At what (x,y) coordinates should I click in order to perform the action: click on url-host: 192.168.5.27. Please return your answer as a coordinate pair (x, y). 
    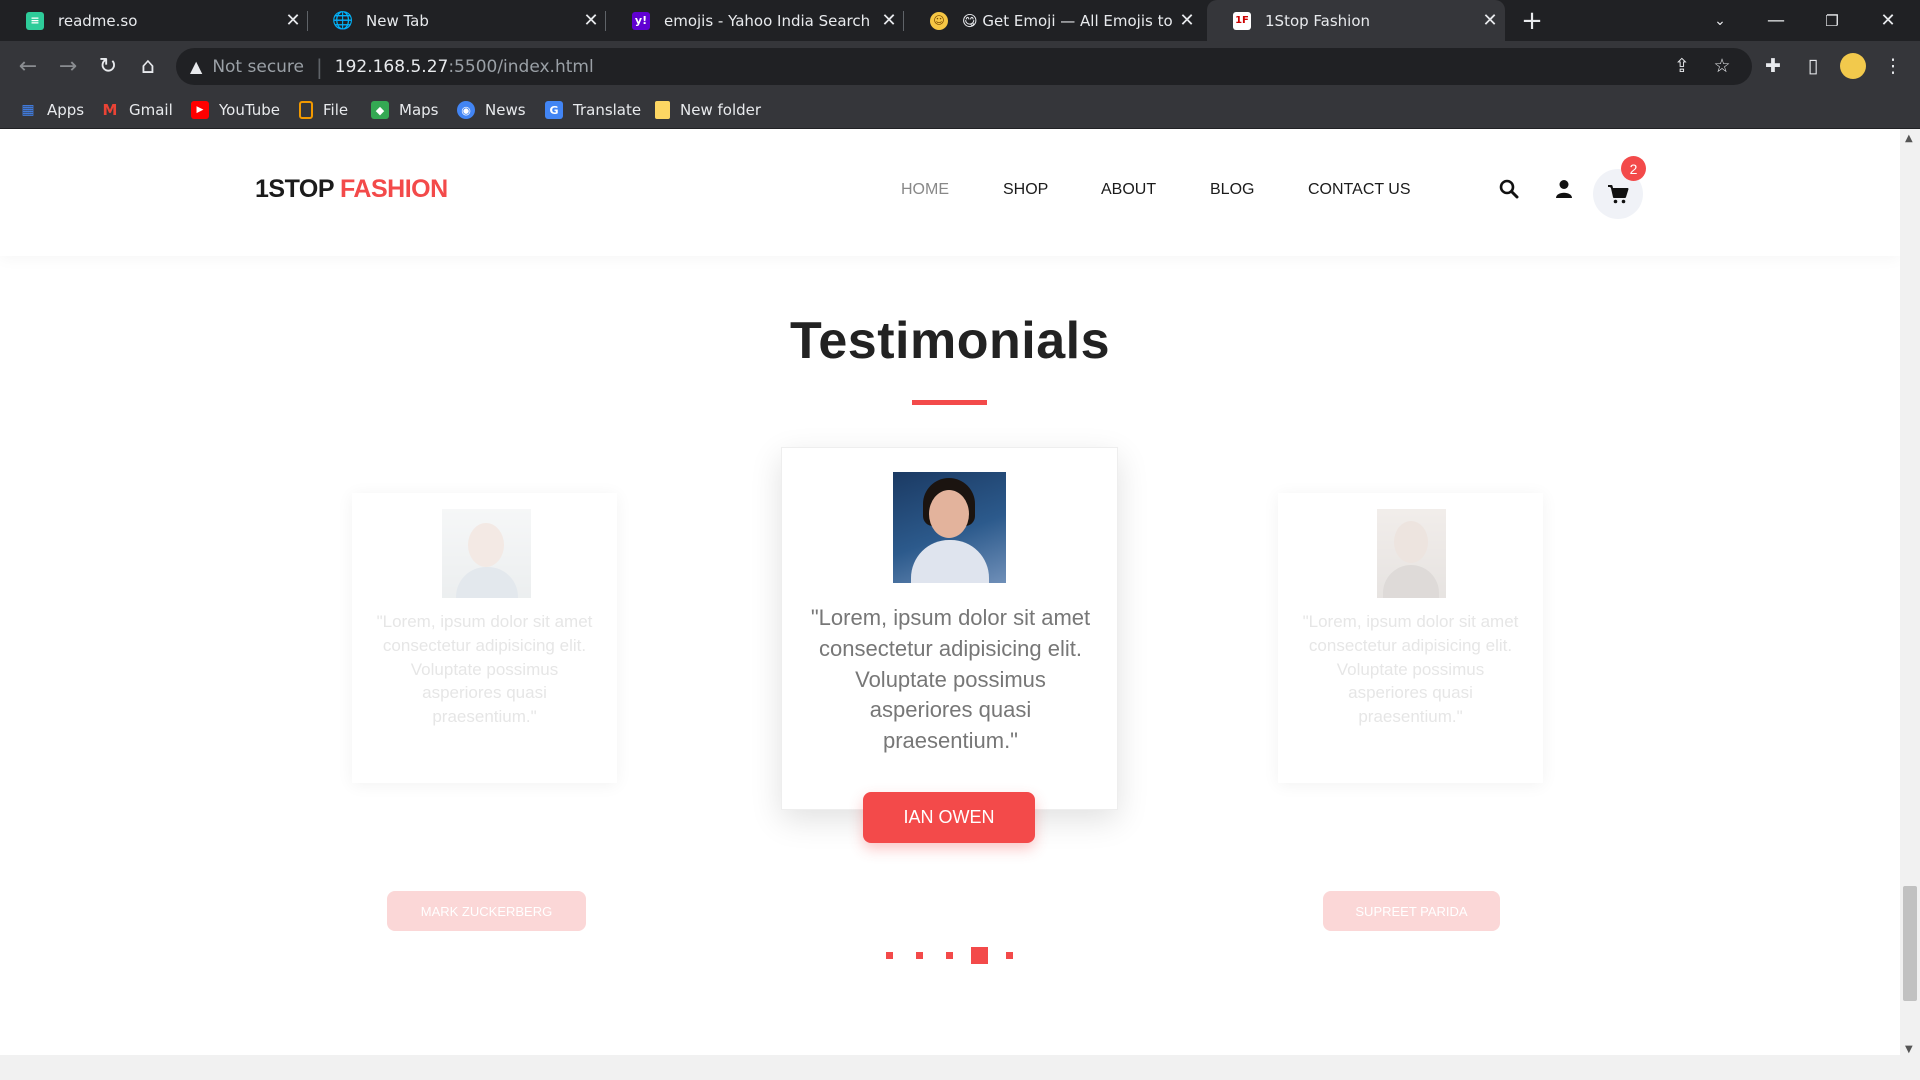
    Looking at the image, I should click on (391, 66).